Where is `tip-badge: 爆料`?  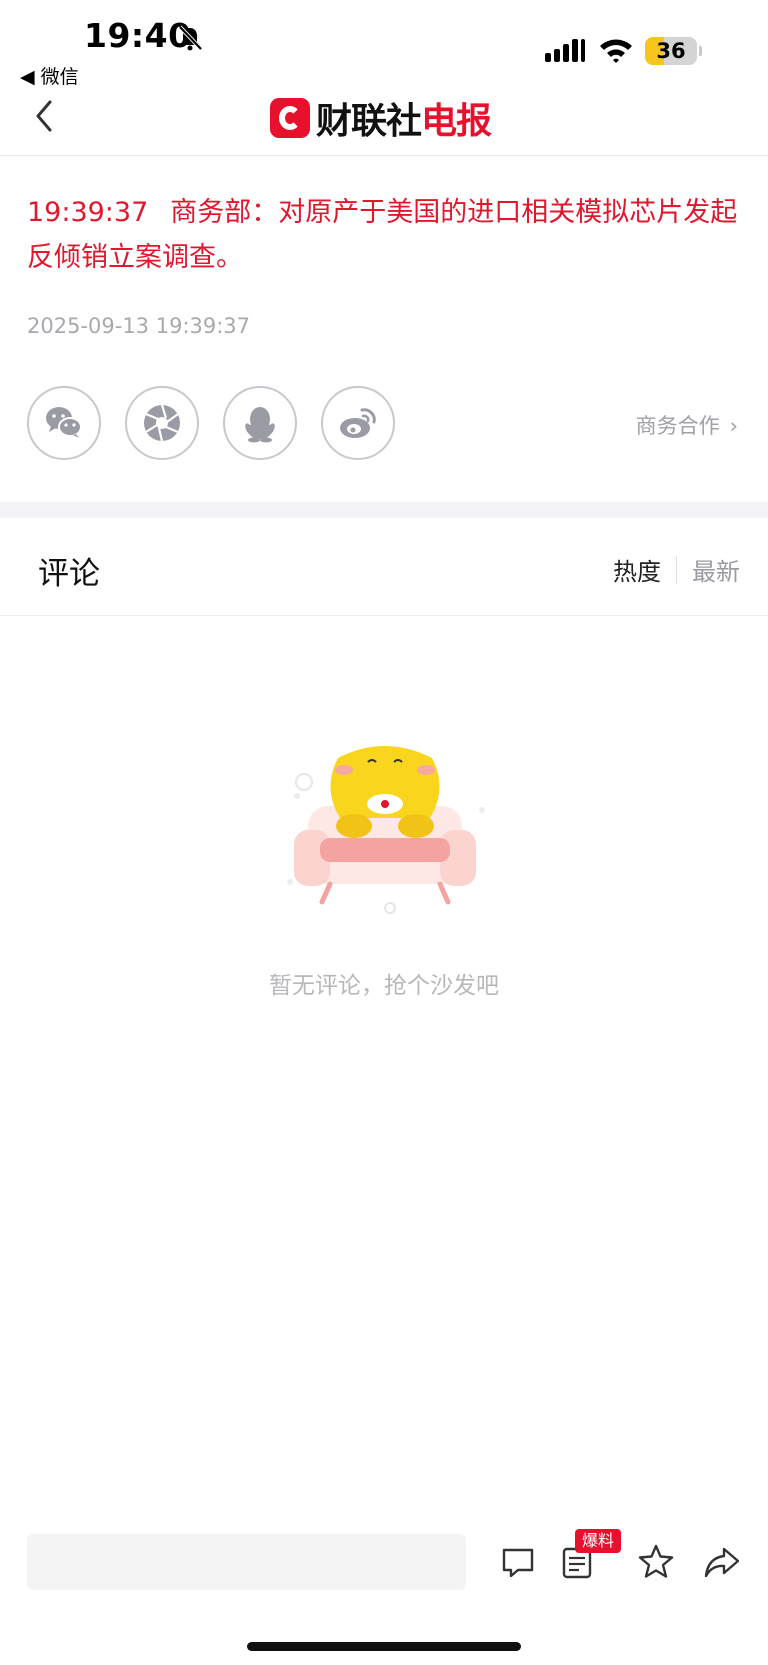
tip-badge: 爆料 is located at coordinates (598, 1541).